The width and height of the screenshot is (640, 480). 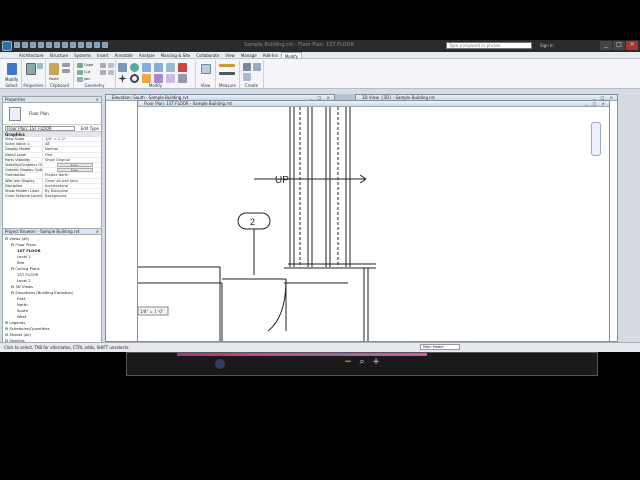 What do you see at coordinates (65, 45) in the screenshot?
I see `text-icon` at bounding box center [65, 45].